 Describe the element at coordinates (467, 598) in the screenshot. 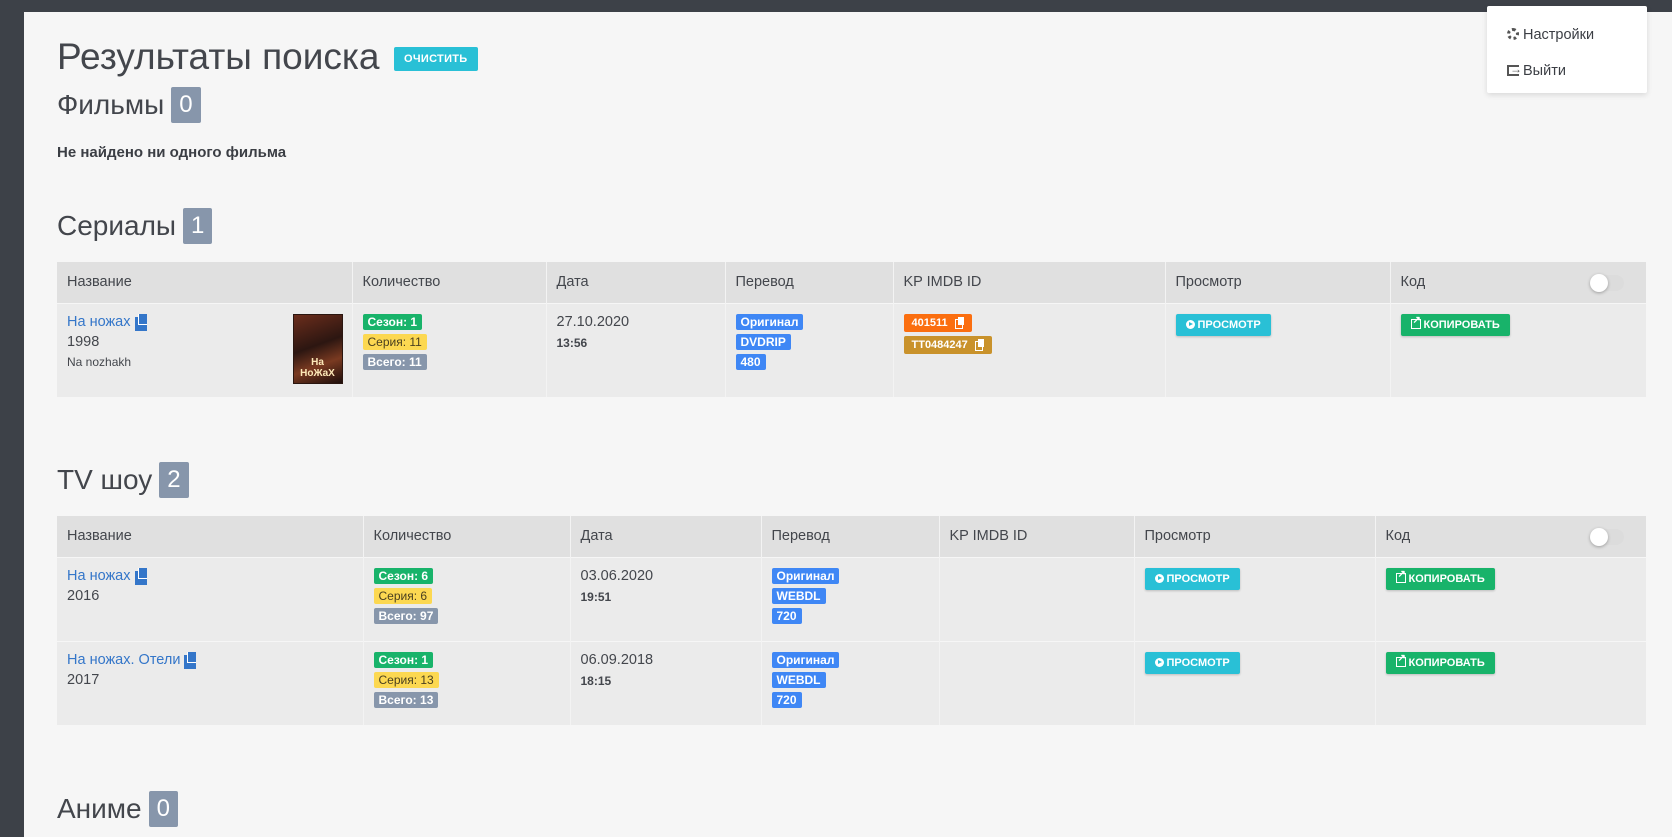

I see `cell-count: Сезон: 6 Серия: 6 Всего: 97` at that location.